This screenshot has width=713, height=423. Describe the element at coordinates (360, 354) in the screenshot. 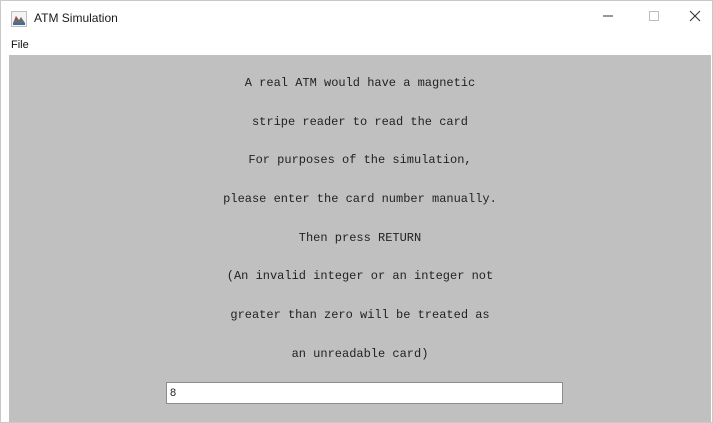

I see `message-line: an unreadable card)` at that location.